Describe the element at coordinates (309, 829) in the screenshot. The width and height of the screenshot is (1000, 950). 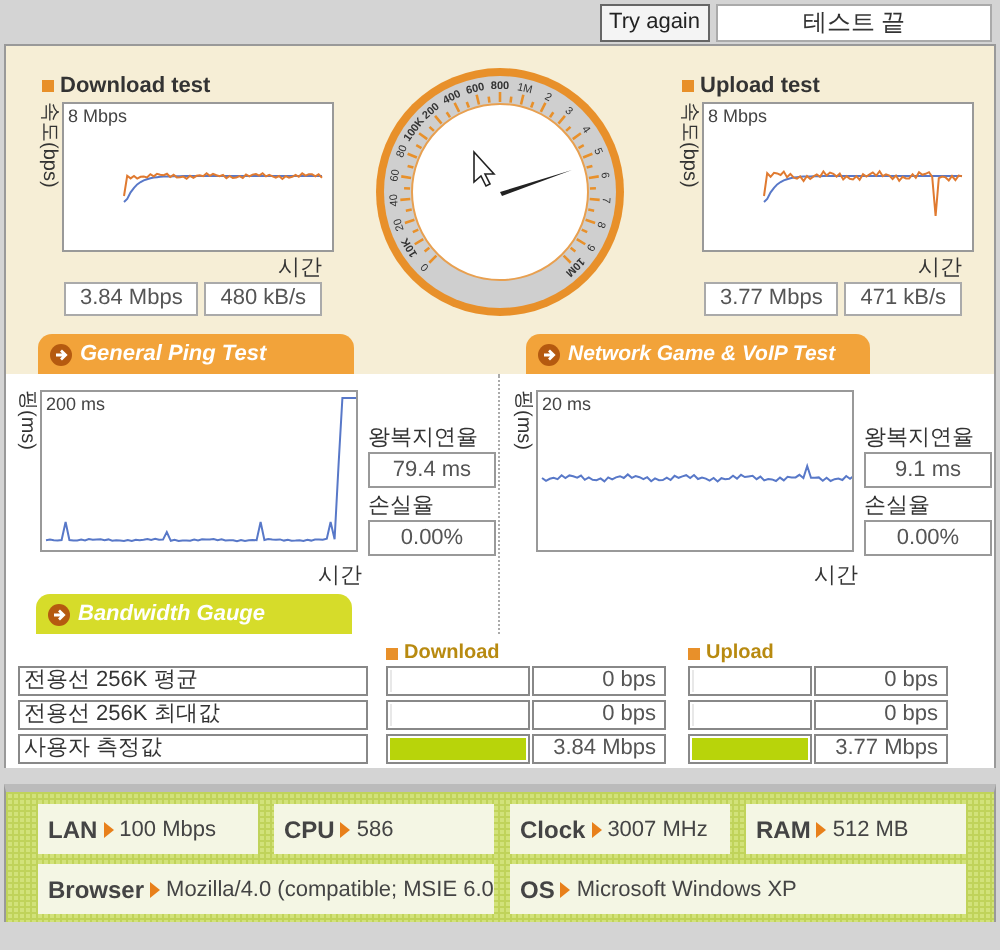
I see `info-label: CPU` at that location.